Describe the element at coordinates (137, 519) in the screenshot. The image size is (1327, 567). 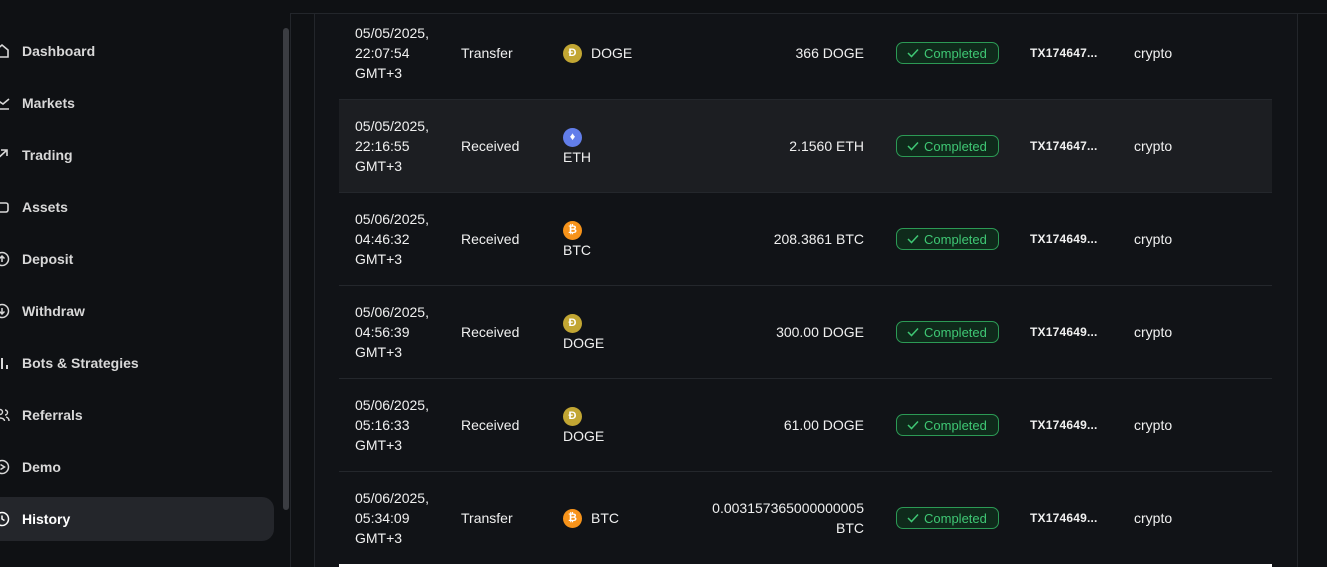
I see `sidebar-item-history: History` at that location.